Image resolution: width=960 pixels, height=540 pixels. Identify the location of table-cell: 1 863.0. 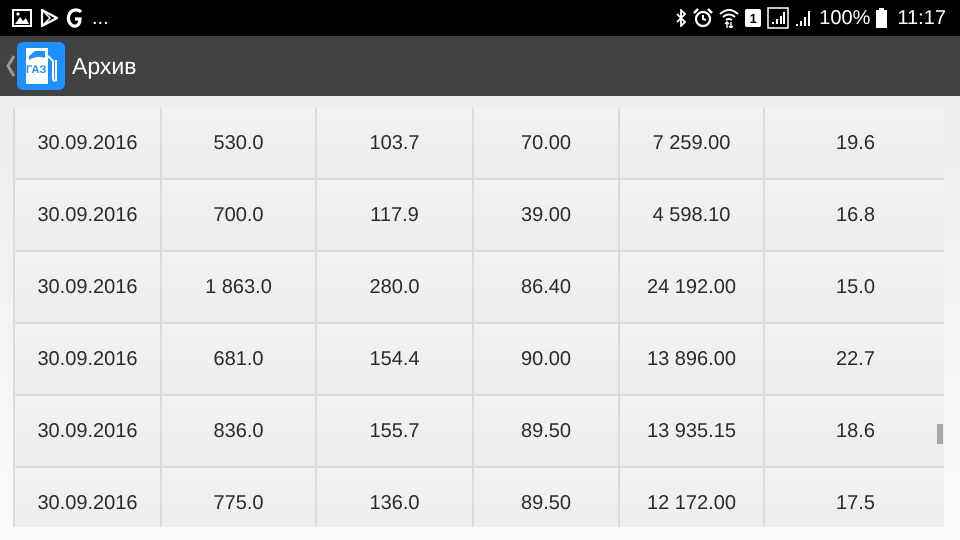
(238, 287).